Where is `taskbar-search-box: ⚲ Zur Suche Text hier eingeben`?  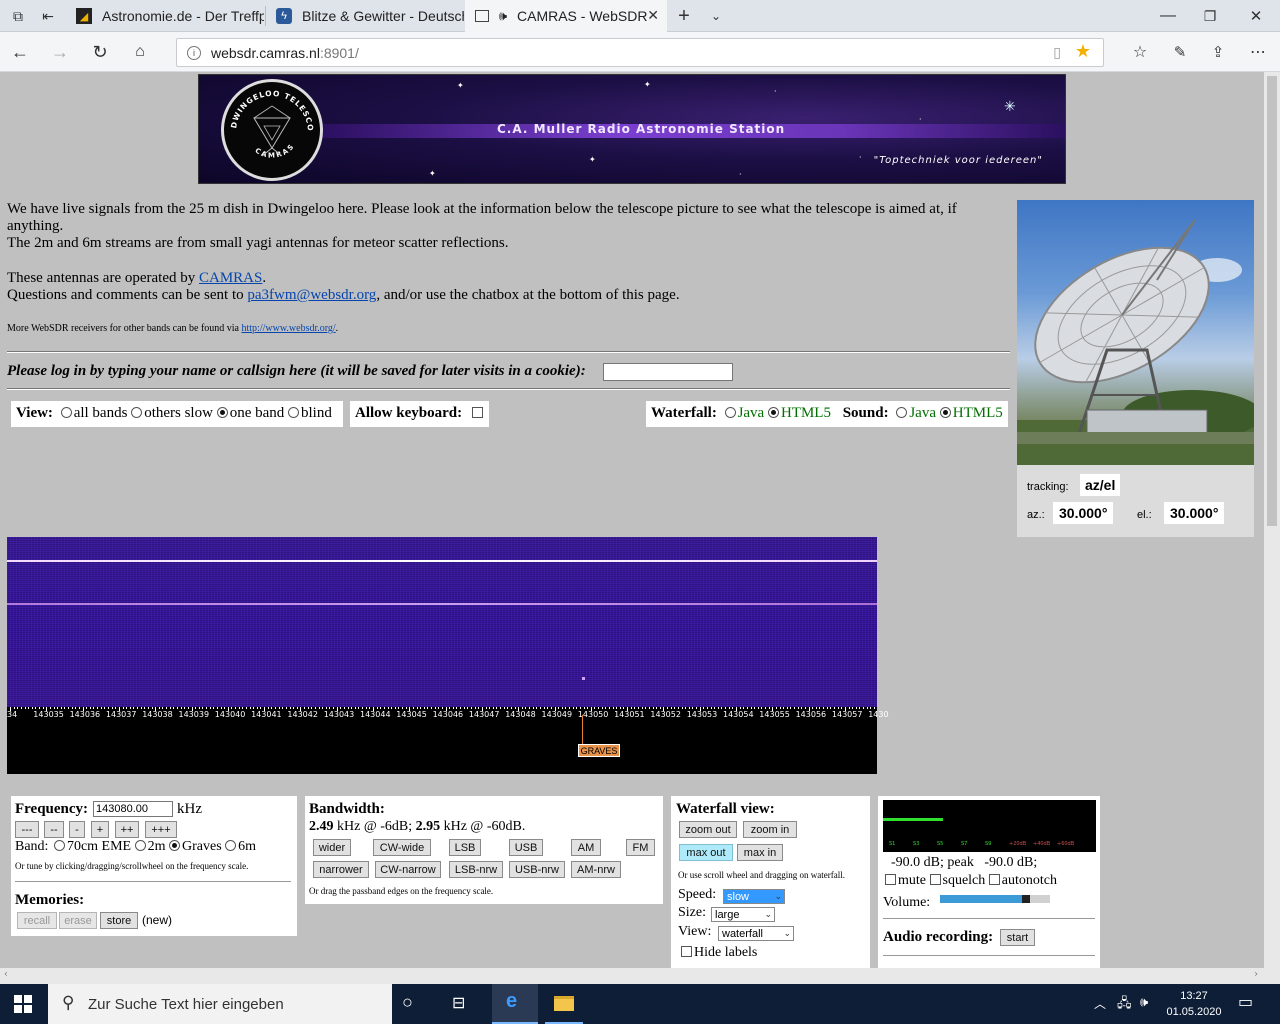 taskbar-search-box: ⚲ Zur Suche Text hier eingeben is located at coordinates (220, 1004).